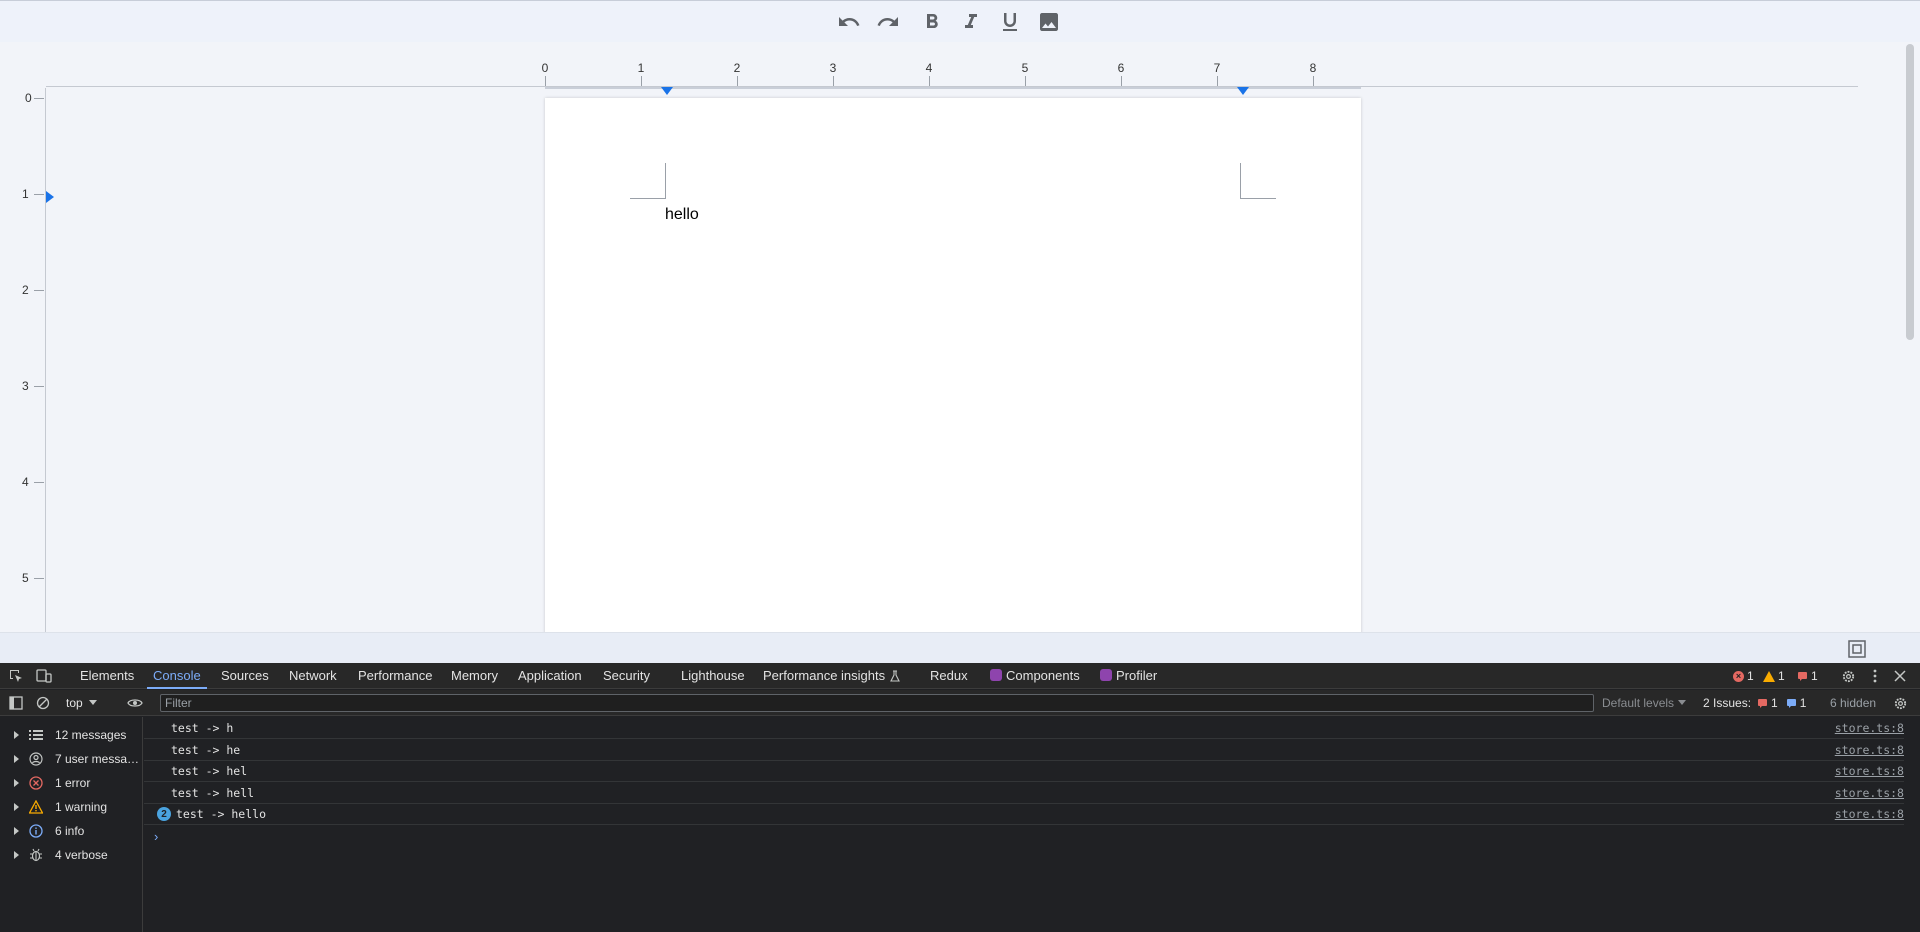 The width and height of the screenshot is (1920, 932). I want to click on tab-profiler: Profiler, so click(1128, 676).